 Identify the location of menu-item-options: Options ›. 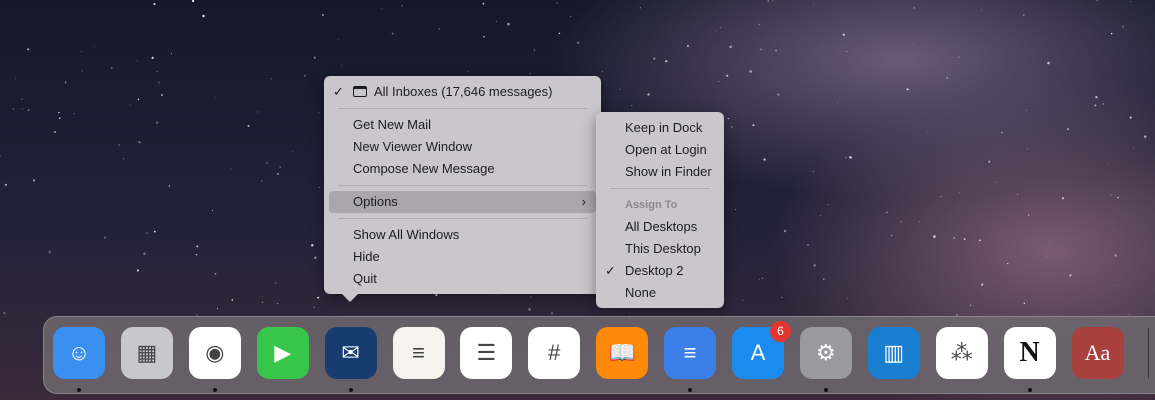
(462, 202).